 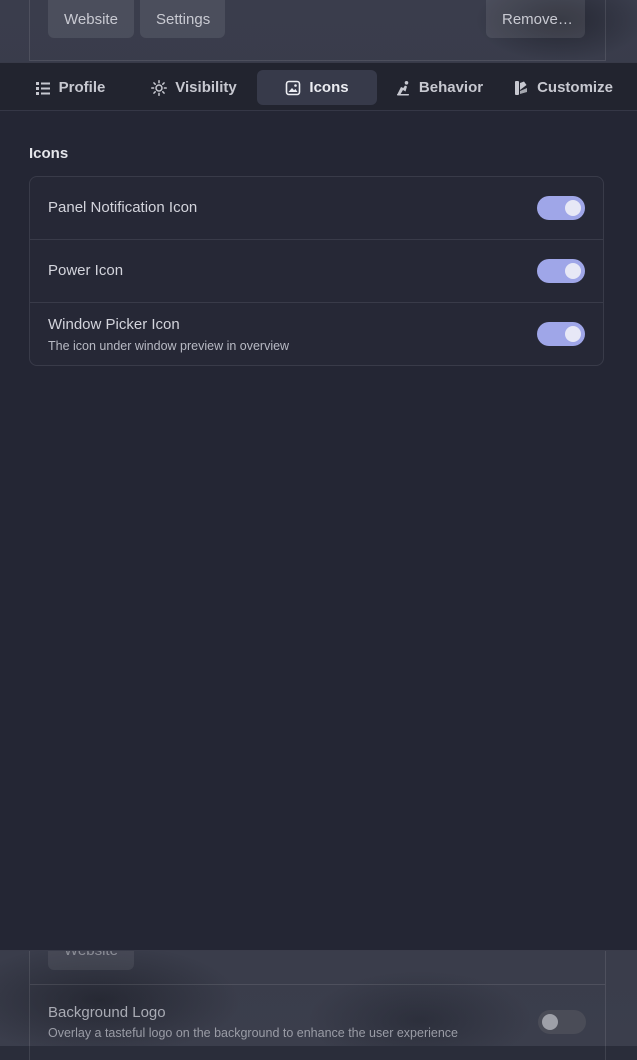 I want to click on website-button: Website, so click(x=91, y=19).